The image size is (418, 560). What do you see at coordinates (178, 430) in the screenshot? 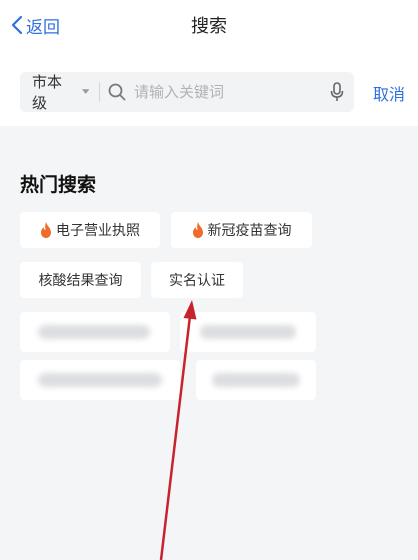
I see `annotation-arrow` at bounding box center [178, 430].